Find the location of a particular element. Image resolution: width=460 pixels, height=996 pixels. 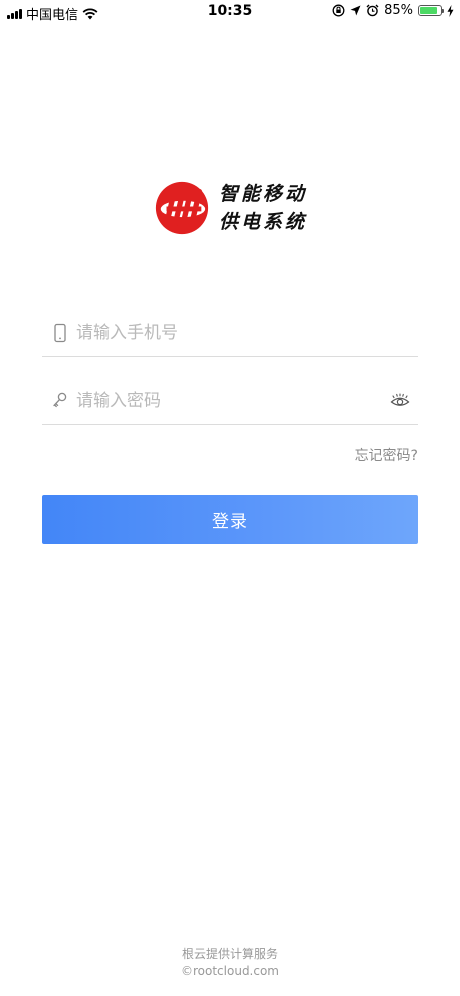

phone-field is located at coordinates (230, 334).